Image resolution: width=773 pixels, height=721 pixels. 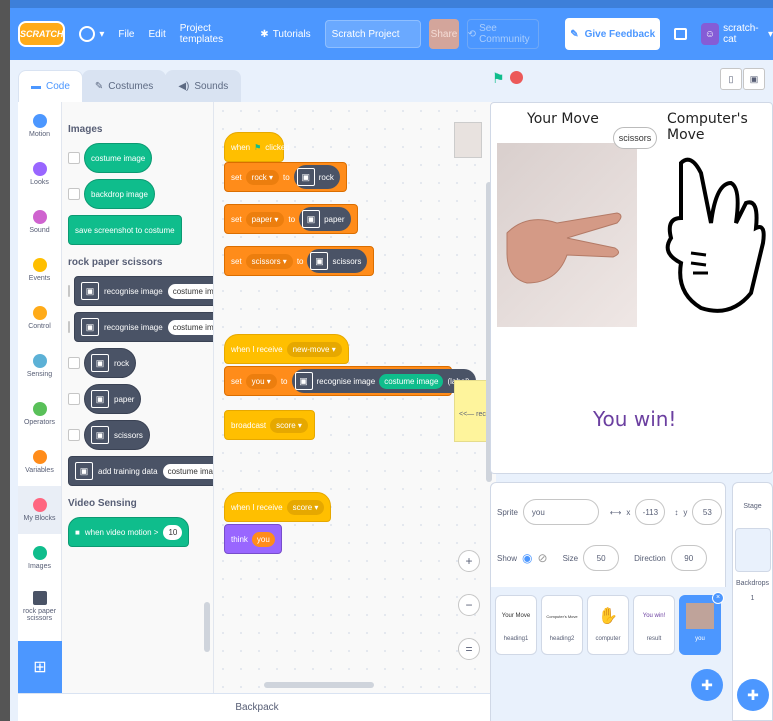 I want to click on scissors-block: ▣ scissors, so click(x=117, y=435).